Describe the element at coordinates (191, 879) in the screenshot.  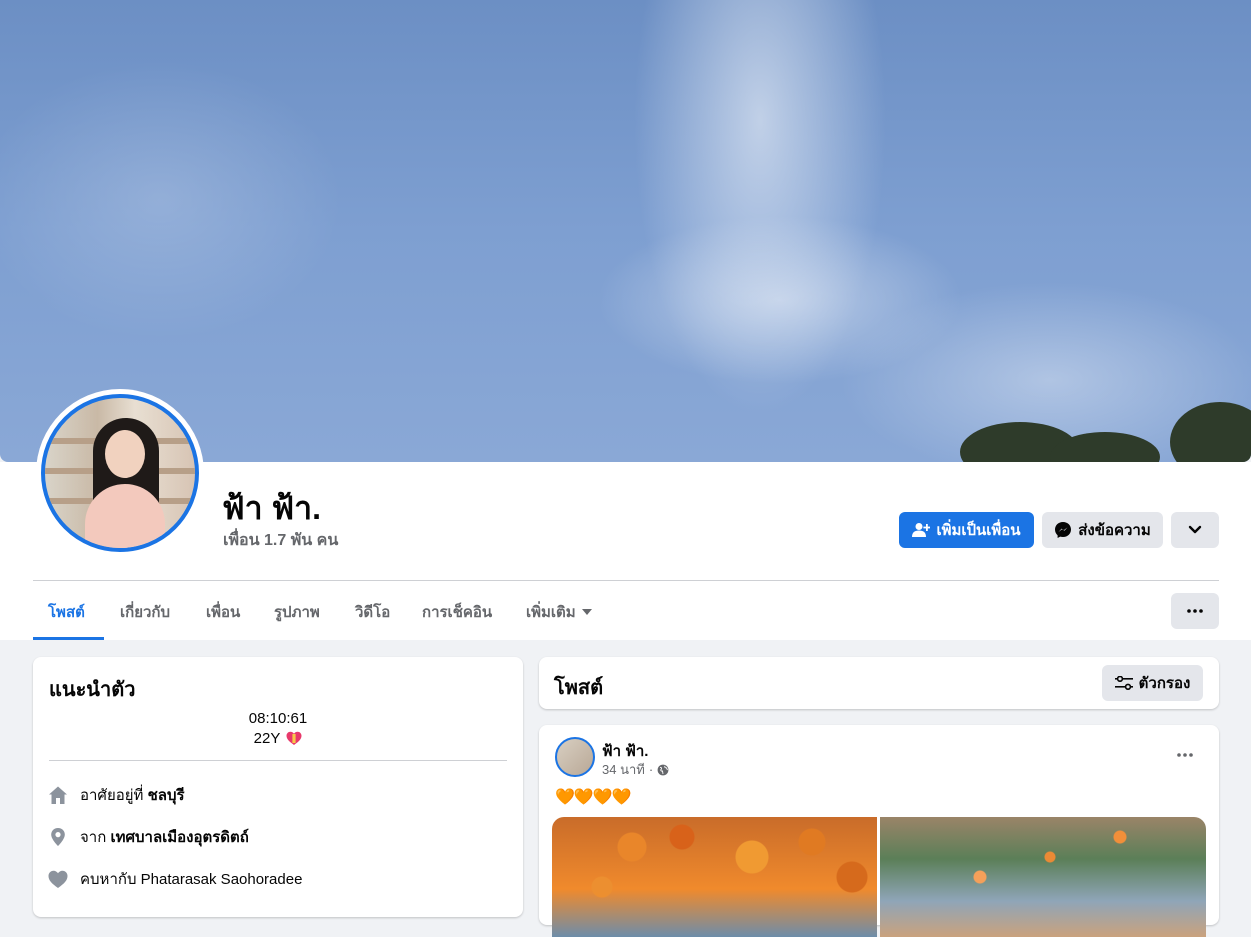
I see `relationship-text: คบหากับ Phatarasak Saohoradee` at that location.